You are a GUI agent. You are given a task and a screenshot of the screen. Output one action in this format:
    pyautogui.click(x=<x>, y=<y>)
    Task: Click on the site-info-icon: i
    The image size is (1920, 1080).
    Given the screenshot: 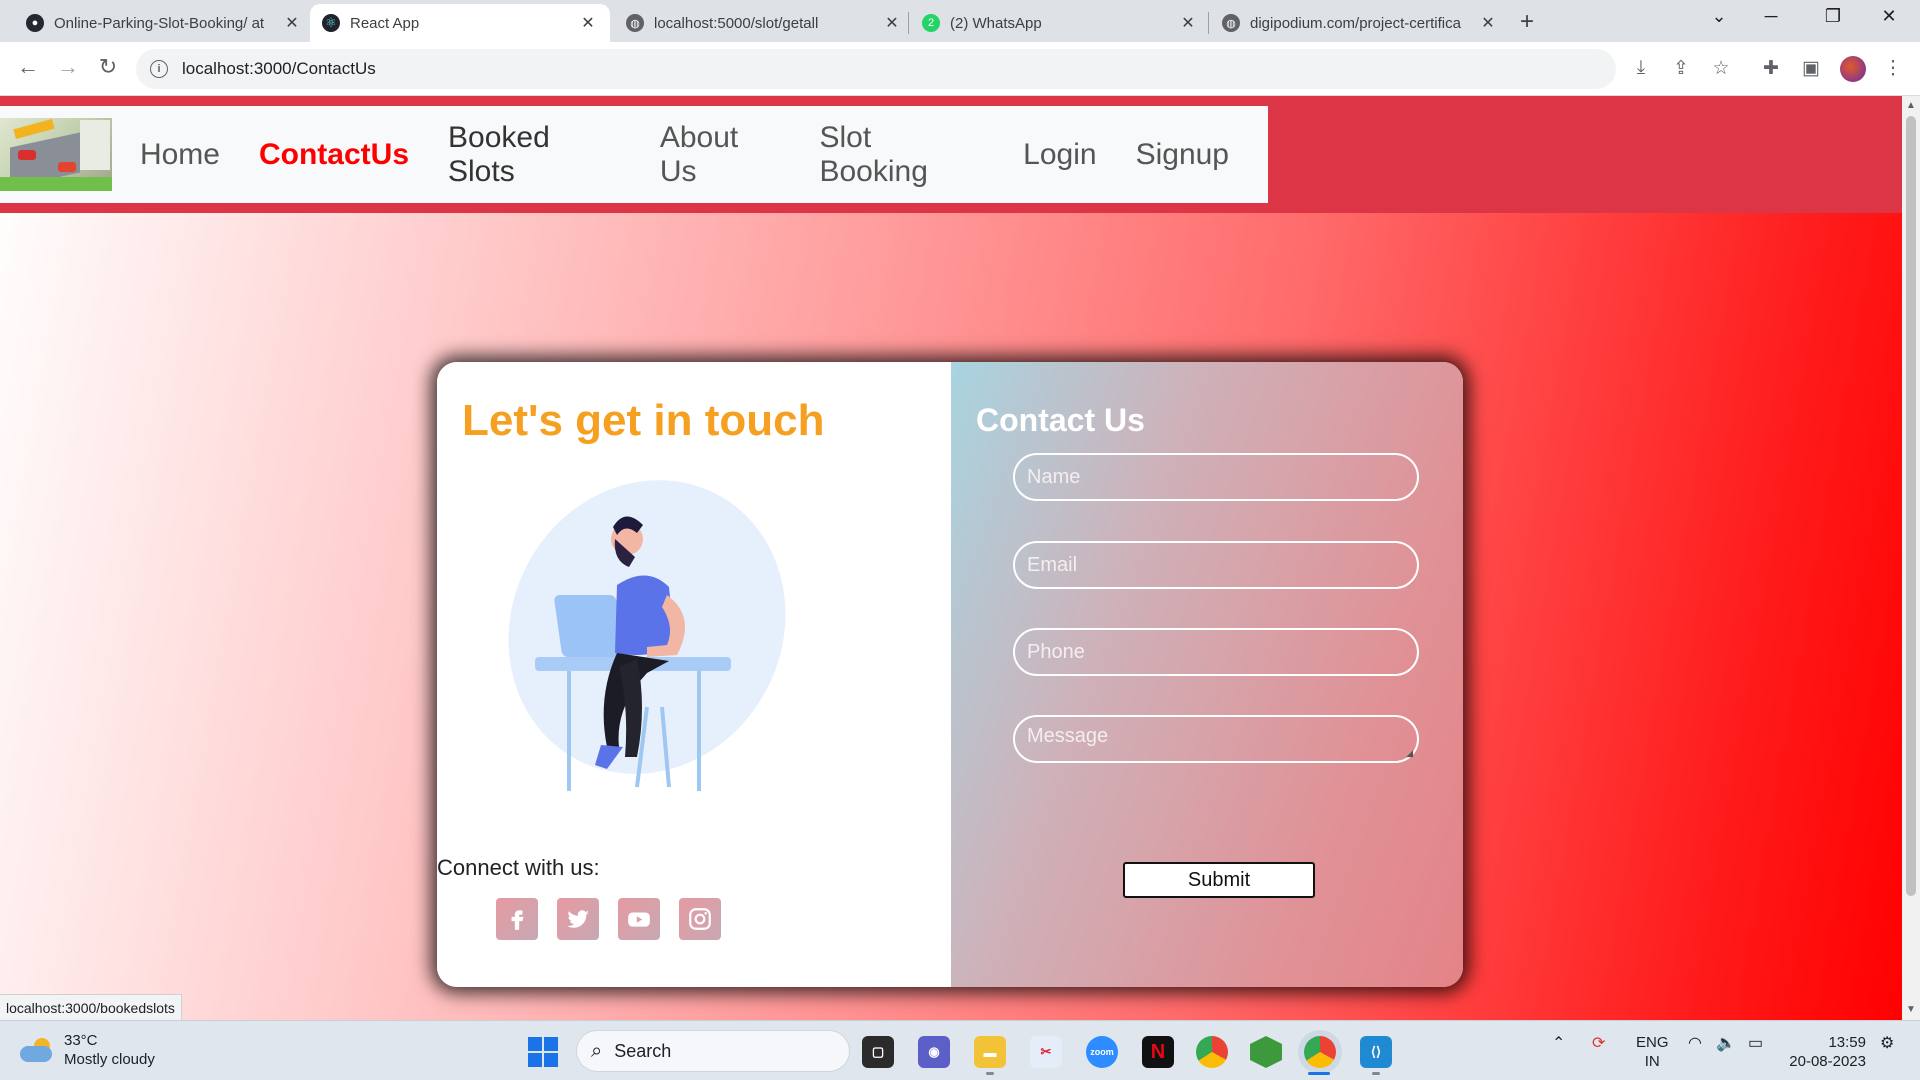 What is the action you would take?
    pyautogui.click(x=159, y=69)
    